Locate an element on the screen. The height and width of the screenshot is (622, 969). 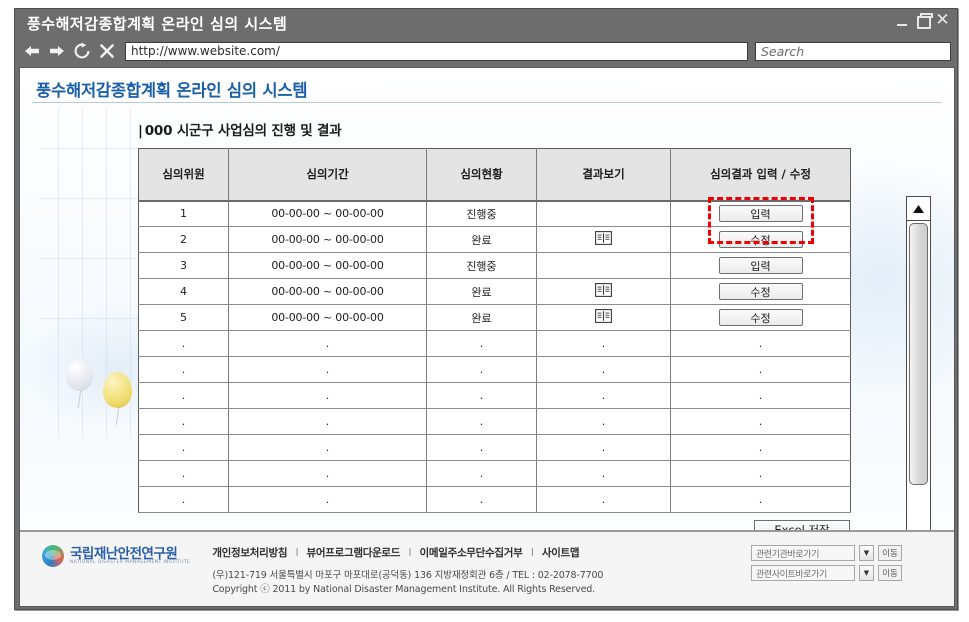
forward-arrow-icon is located at coordinates (57, 51).